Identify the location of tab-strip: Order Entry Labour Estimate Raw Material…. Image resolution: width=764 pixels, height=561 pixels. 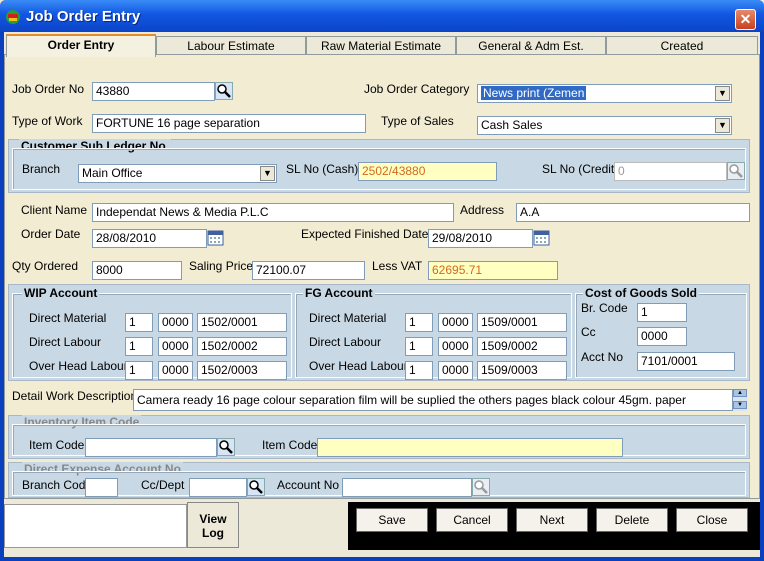
(382, 45).